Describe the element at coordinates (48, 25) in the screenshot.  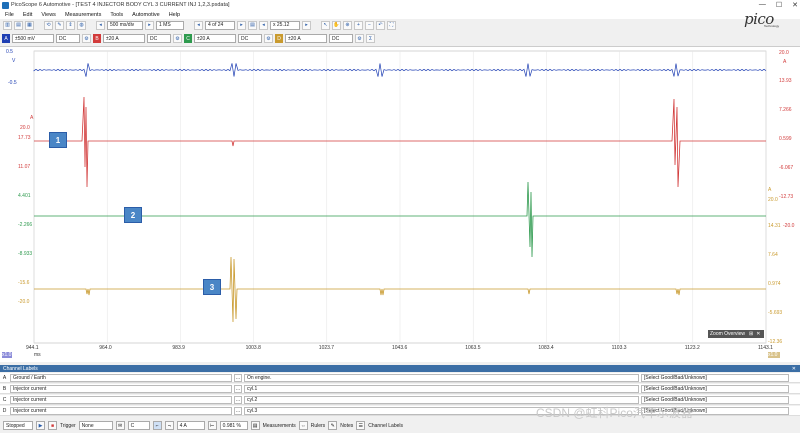
I see `open-icon: ⟲` at that location.